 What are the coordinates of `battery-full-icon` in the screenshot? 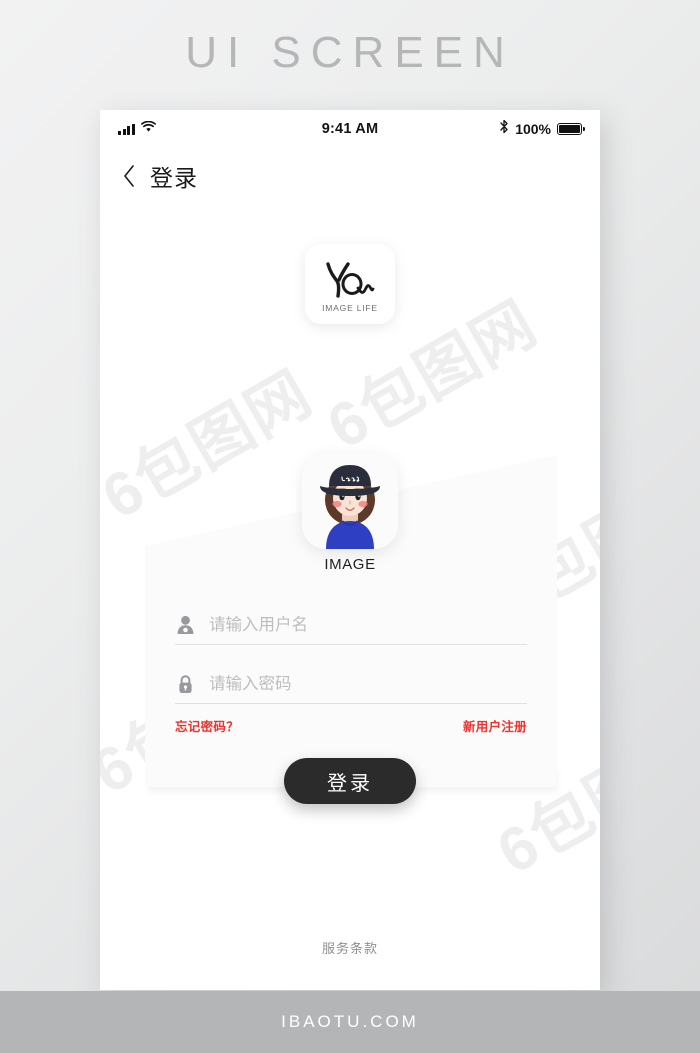 It's located at (571, 129).